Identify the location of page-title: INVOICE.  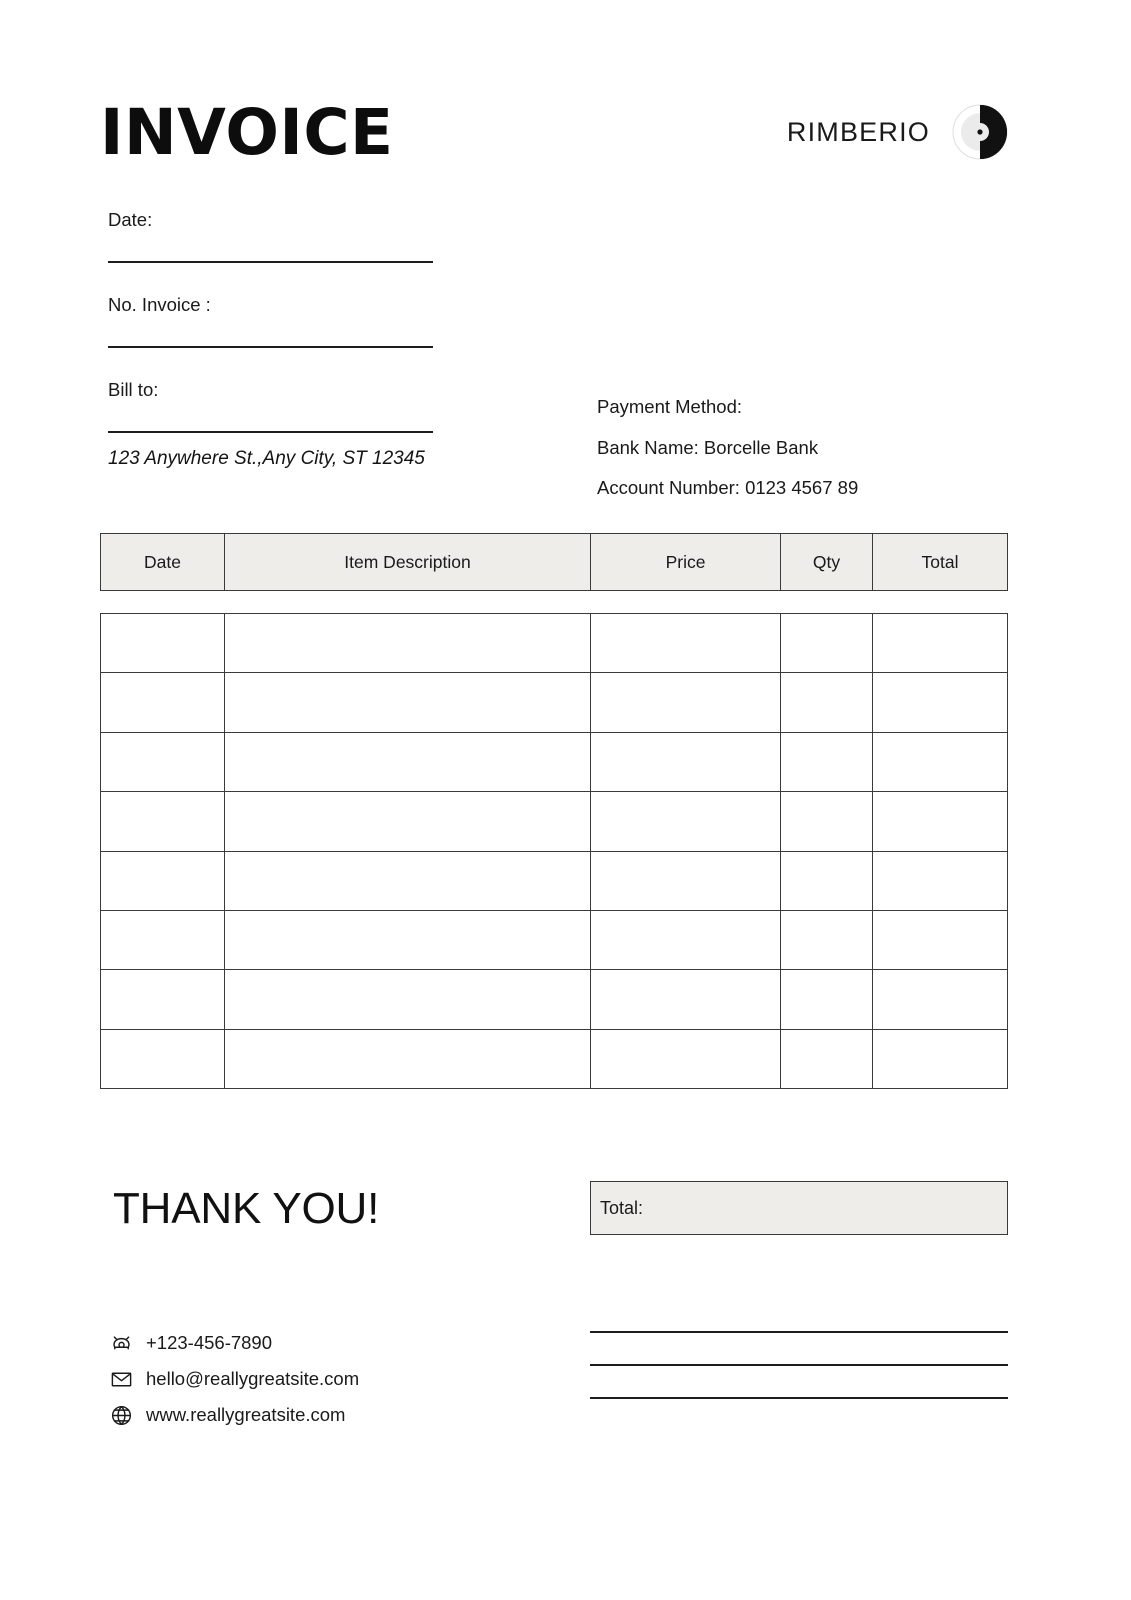
(247, 132).